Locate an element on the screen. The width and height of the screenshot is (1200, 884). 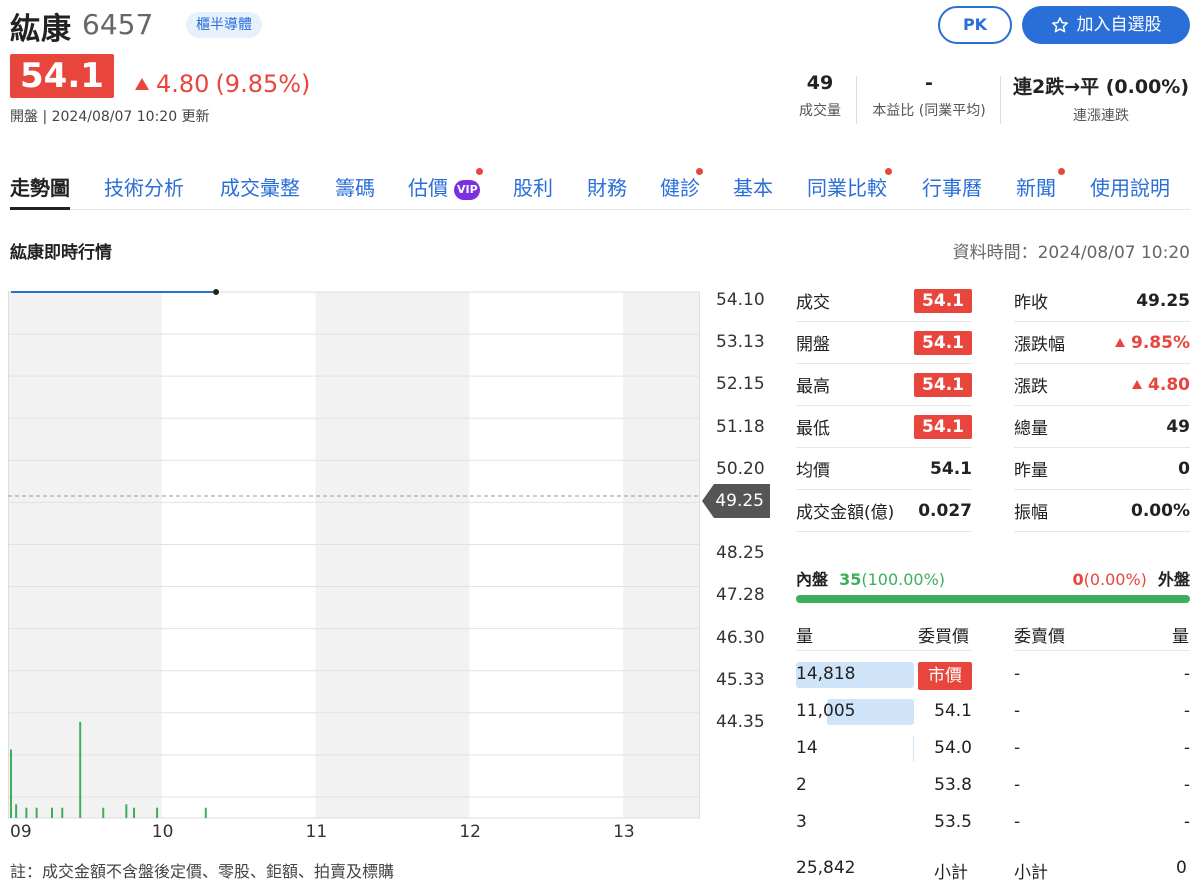
quote-row: 漲跌幅 9.85% is located at coordinates (1102, 343).